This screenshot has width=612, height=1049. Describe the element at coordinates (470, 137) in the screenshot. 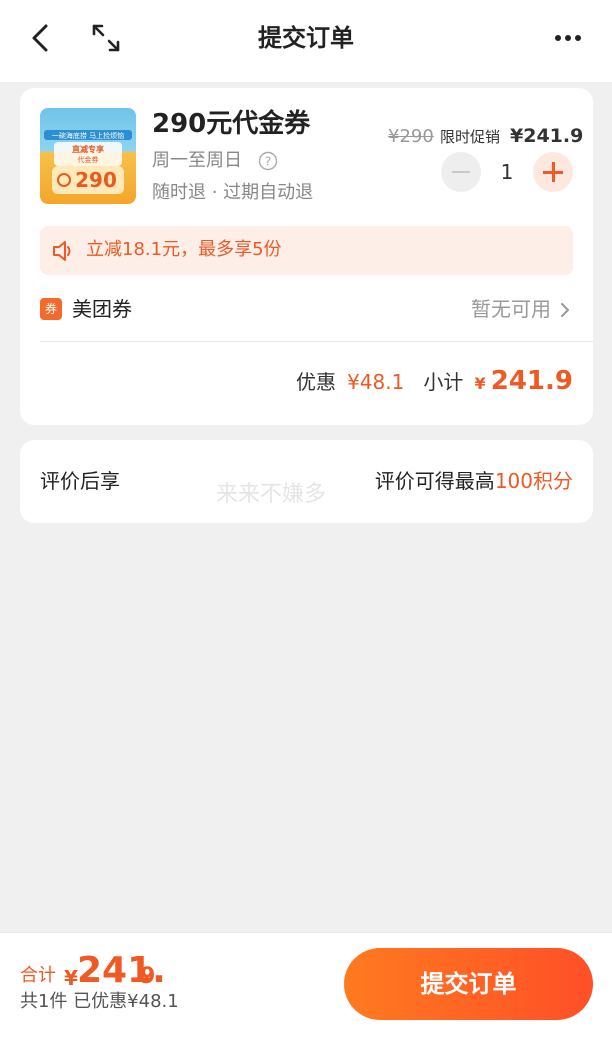

I see `promo-label: 限时促销` at that location.